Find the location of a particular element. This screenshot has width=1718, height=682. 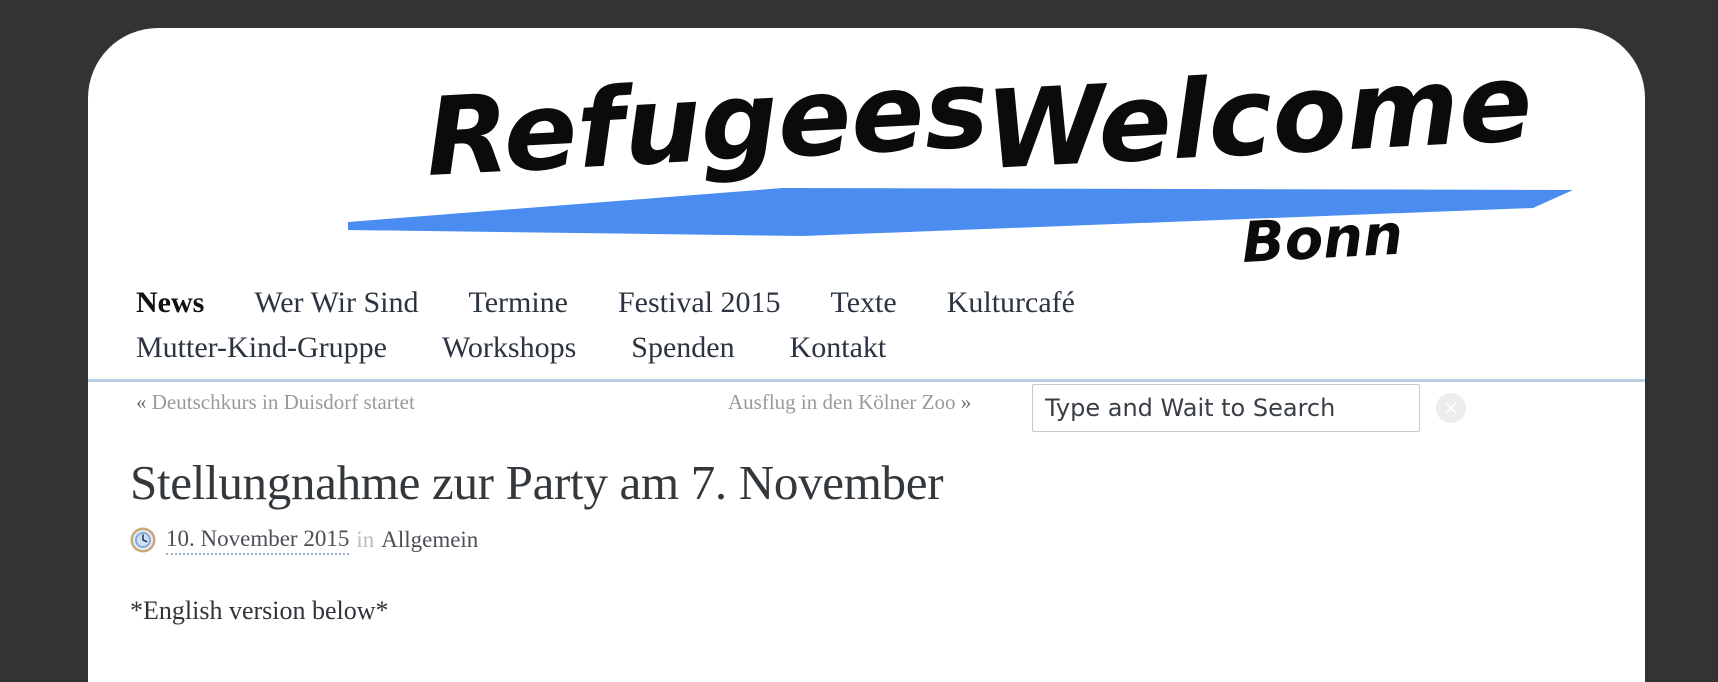

chevron-left-icon: « is located at coordinates (141, 402).